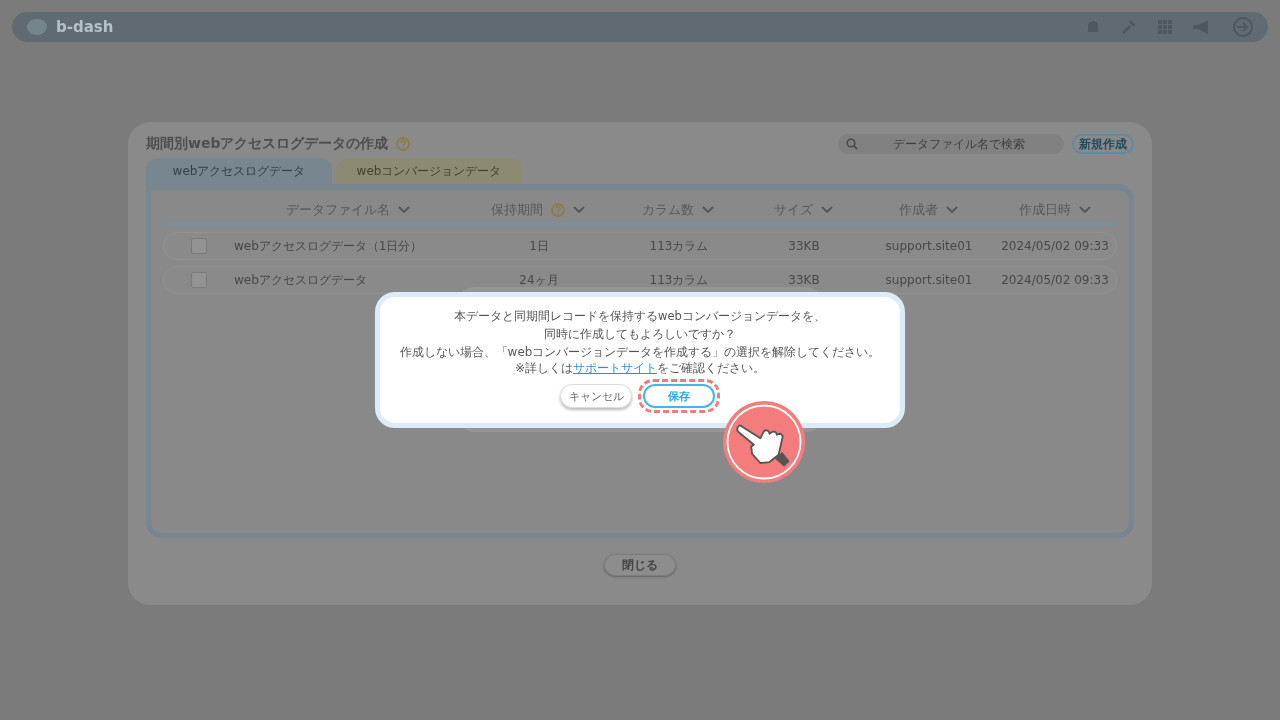 This screenshot has height=720, width=1280. What do you see at coordinates (640, 352) in the screenshot?
I see `dialog-instruction: 作成しない場合、「webコンバージョンデータを作成する」の選択を解除してください。` at bounding box center [640, 352].